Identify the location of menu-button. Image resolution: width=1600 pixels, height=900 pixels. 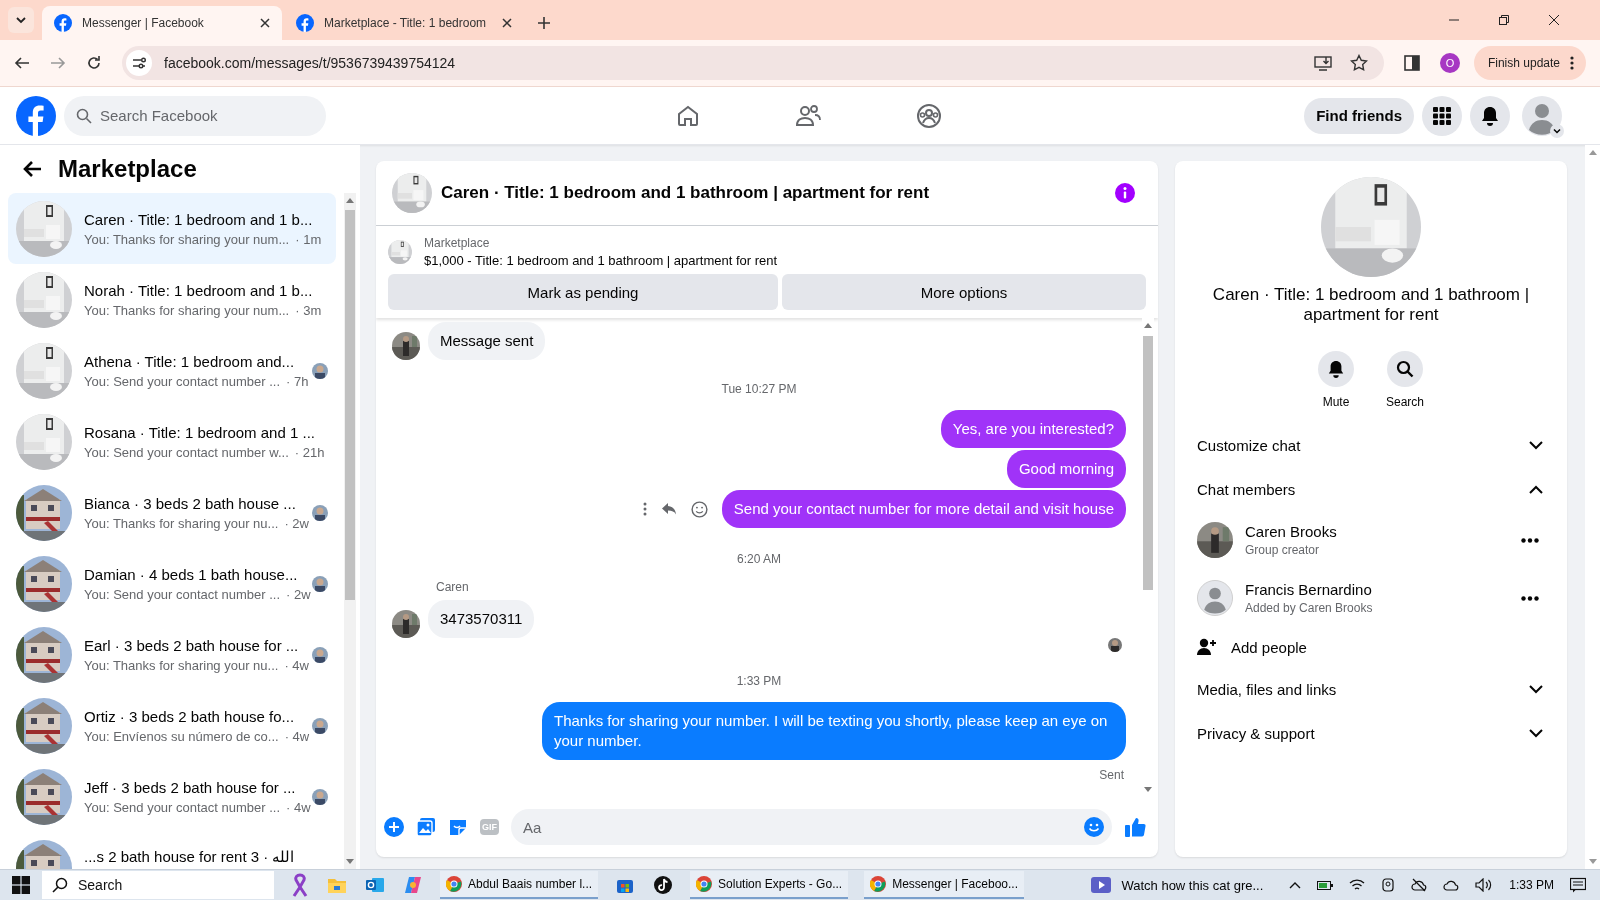
(1442, 115).